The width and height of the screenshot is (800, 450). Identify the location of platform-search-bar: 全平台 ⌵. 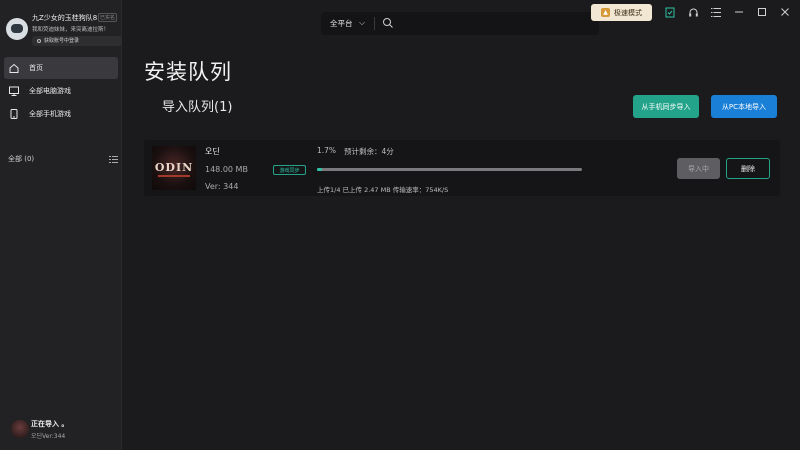
(460, 23).